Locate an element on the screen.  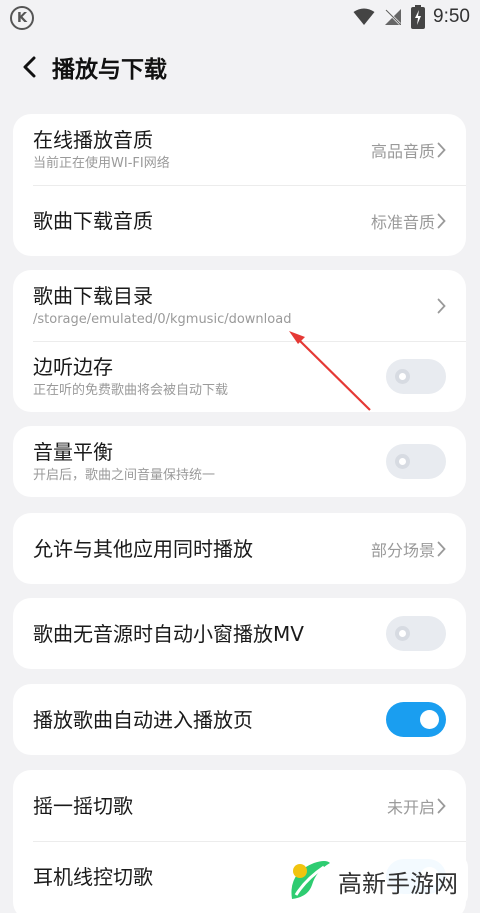
settings-group-volume: 音量平衡 开启后，歌曲之间音量保持统一 is located at coordinates (239, 461).